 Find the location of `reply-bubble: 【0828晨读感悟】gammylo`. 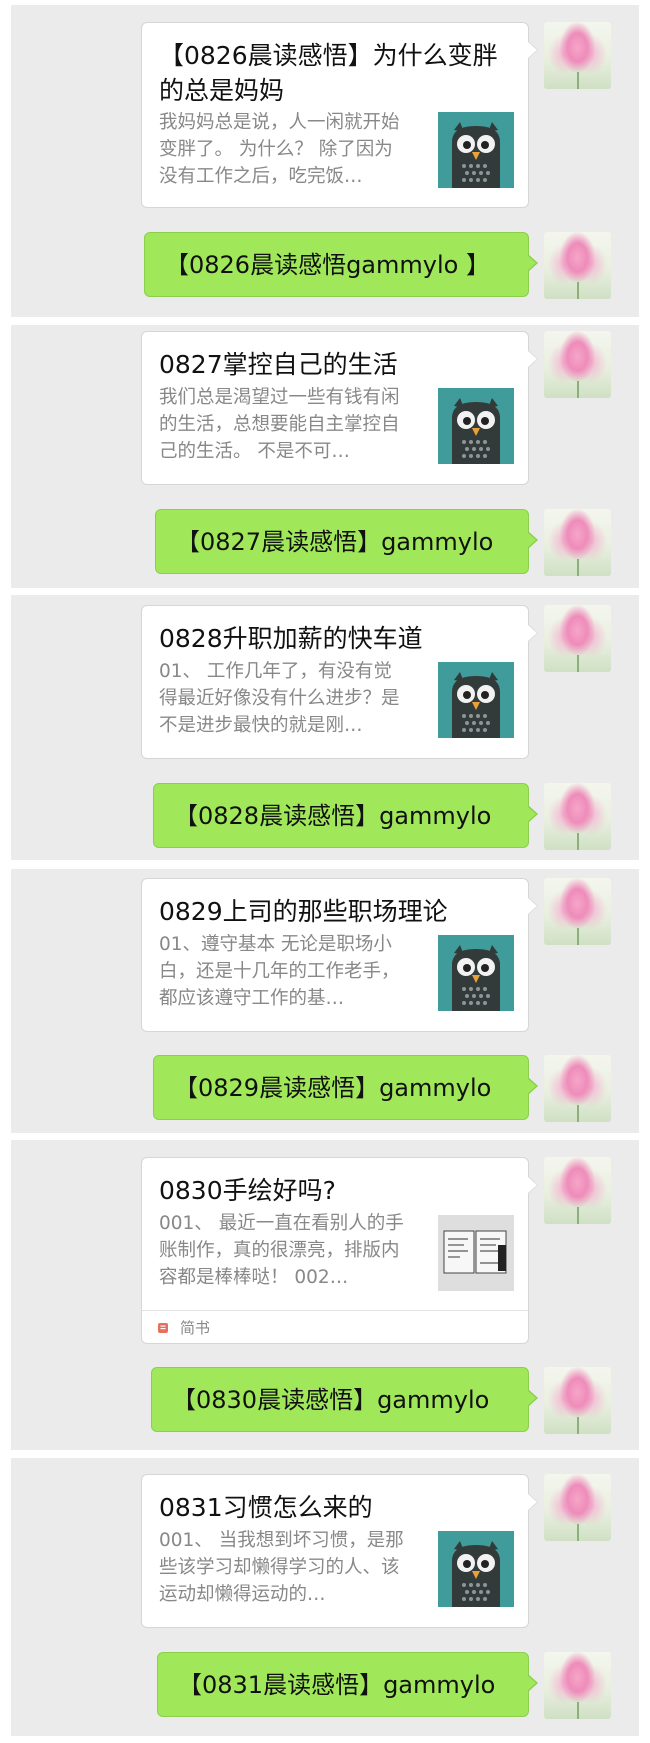

reply-bubble: 【0828晨读感悟】gammylo is located at coordinates (345, 815).